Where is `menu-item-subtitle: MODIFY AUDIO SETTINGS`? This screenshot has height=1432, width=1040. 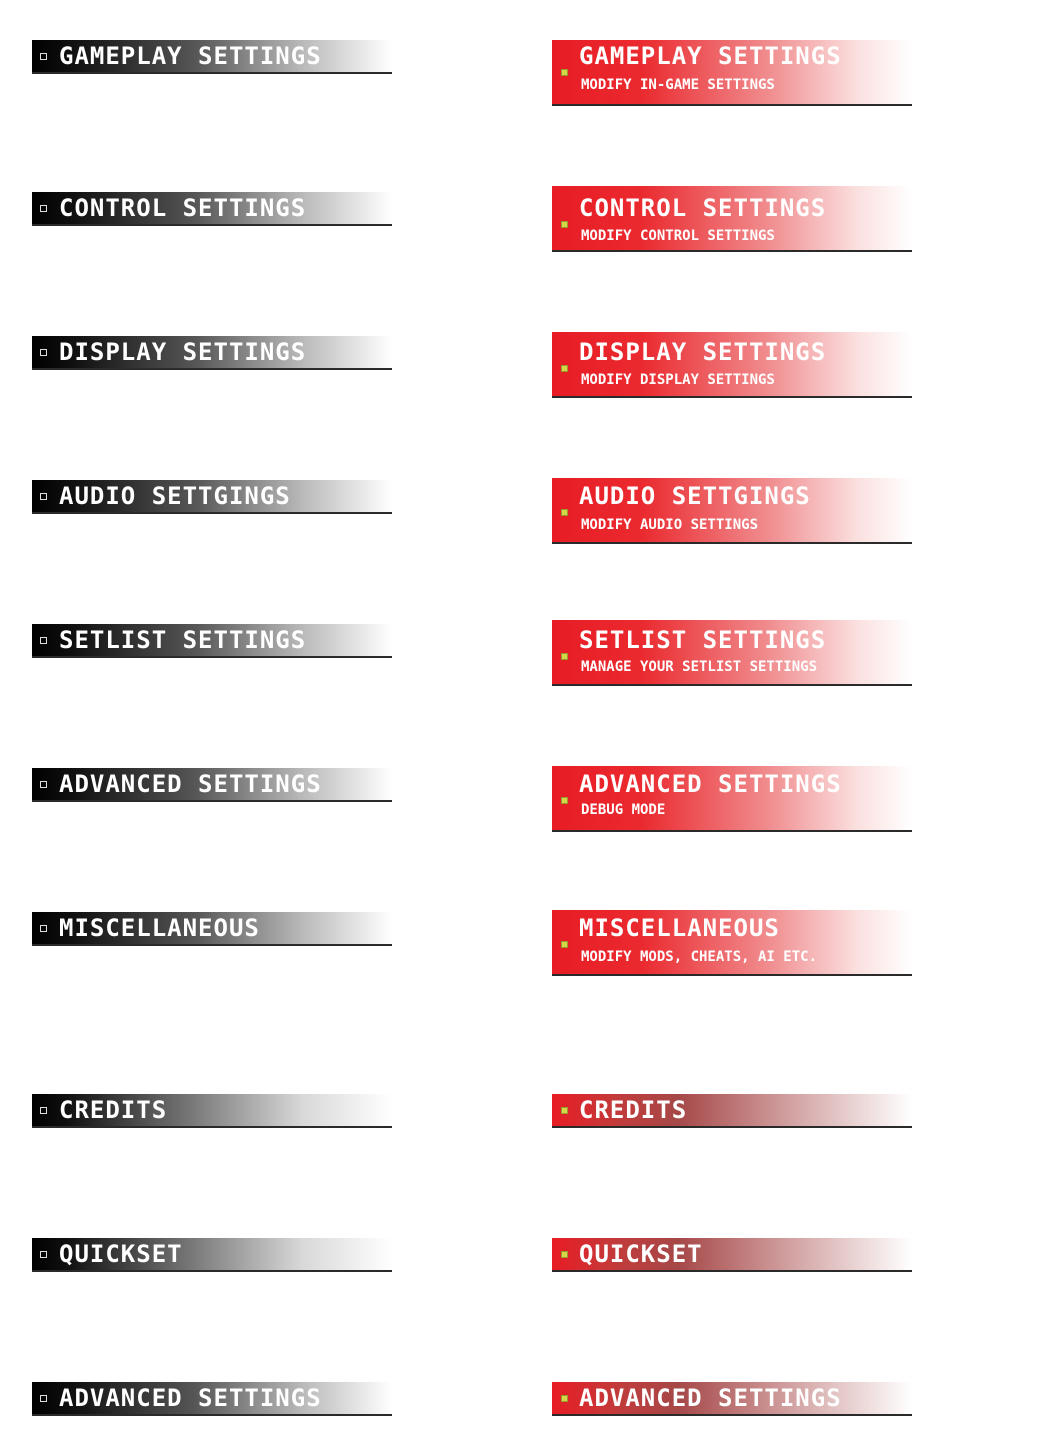 menu-item-subtitle: MODIFY AUDIO SETTINGS is located at coordinates (670, 525).